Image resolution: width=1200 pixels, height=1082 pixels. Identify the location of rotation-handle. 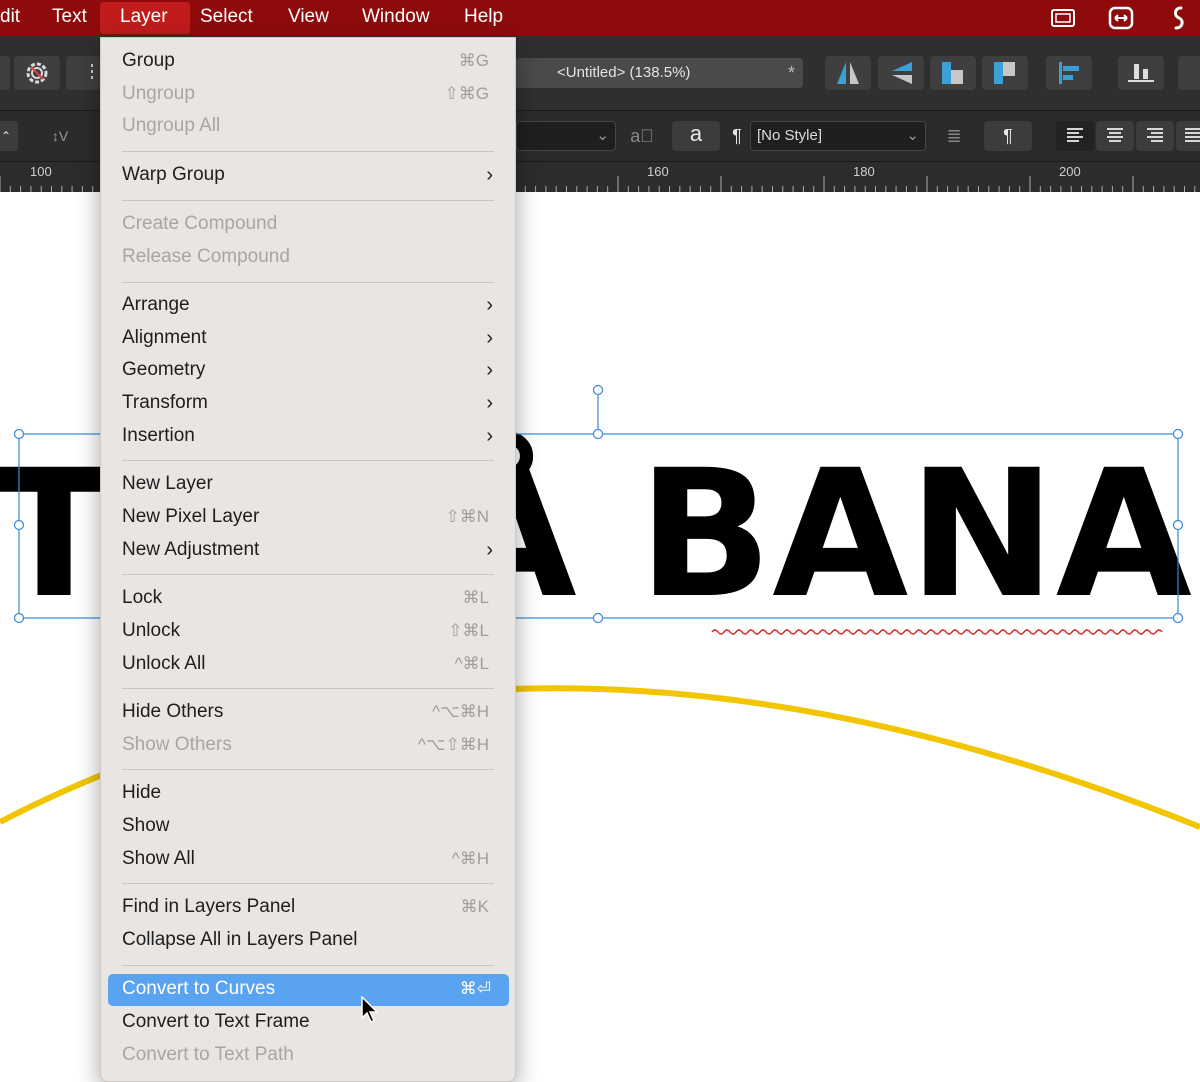
(598, 390).